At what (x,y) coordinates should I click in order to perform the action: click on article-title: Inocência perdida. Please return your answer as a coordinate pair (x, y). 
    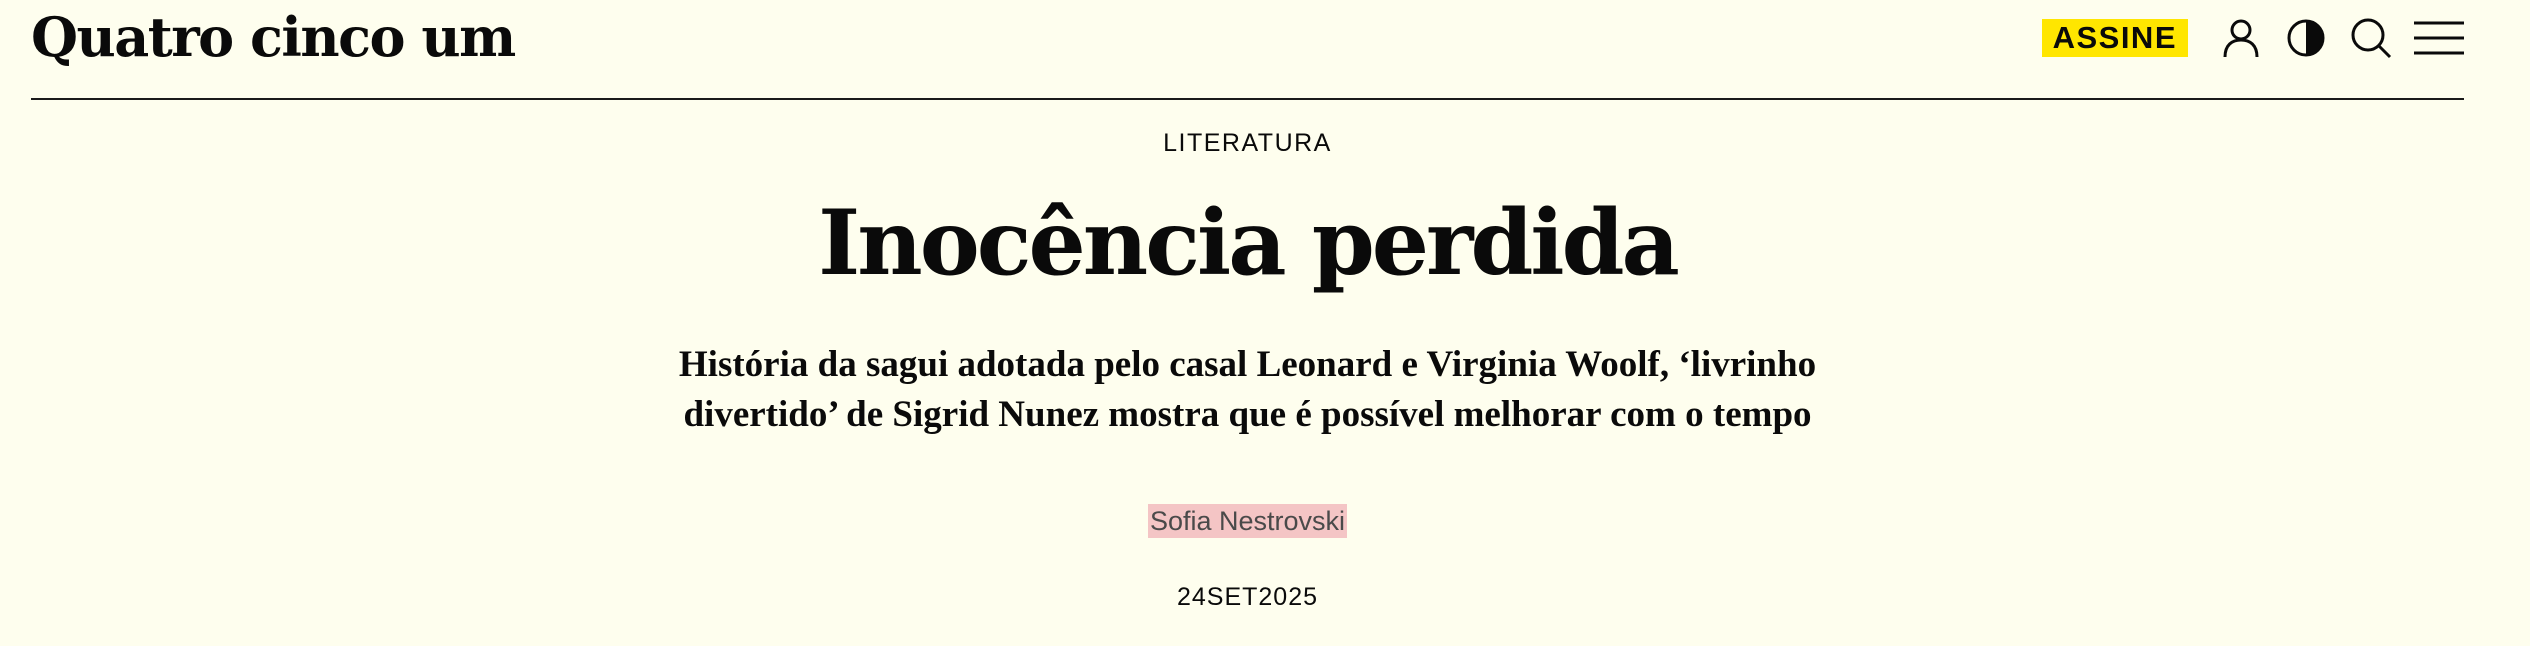
    Looking at the image, I should click on (1249, 243).